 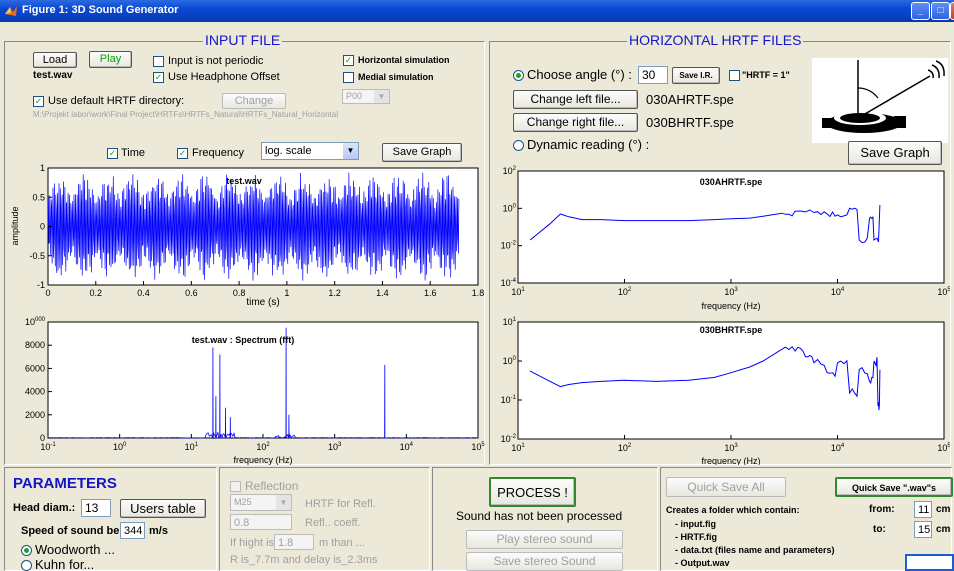 I want to click on woodworth-radio, so click(x=26, y=550).